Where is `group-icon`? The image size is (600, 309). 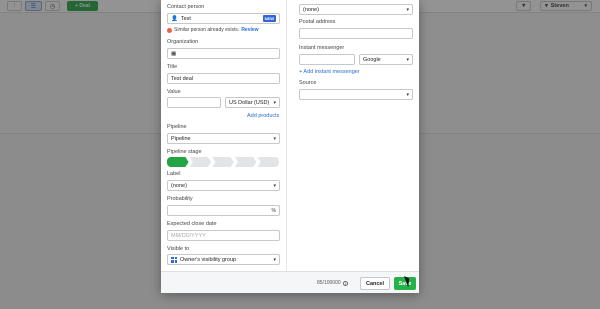 group-icon is located at coordinates (174, 259).